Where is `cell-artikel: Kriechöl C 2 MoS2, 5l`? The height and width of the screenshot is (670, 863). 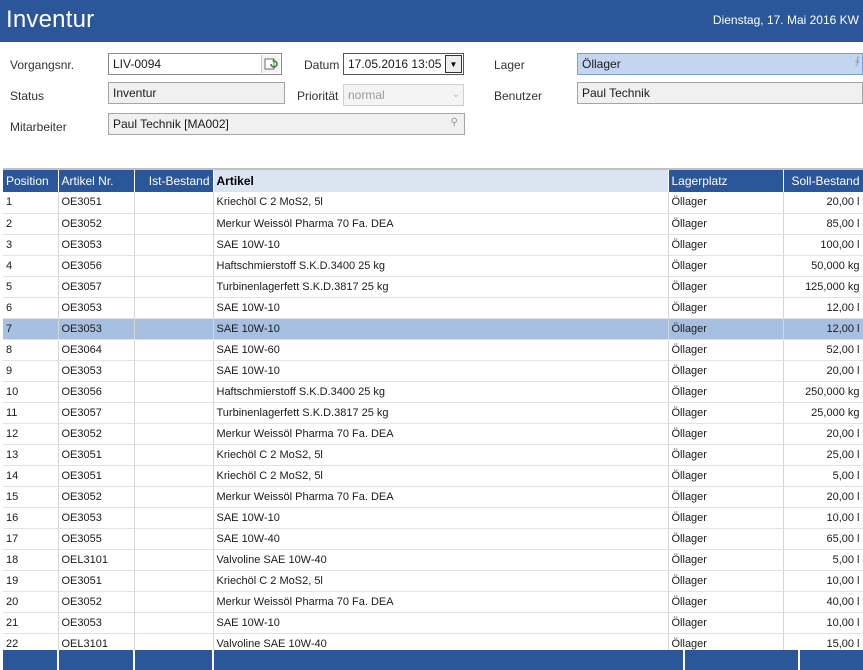
cell-artikel: Kriechöl C 2 MoS2, 5l is located at coordinates (441, 476).